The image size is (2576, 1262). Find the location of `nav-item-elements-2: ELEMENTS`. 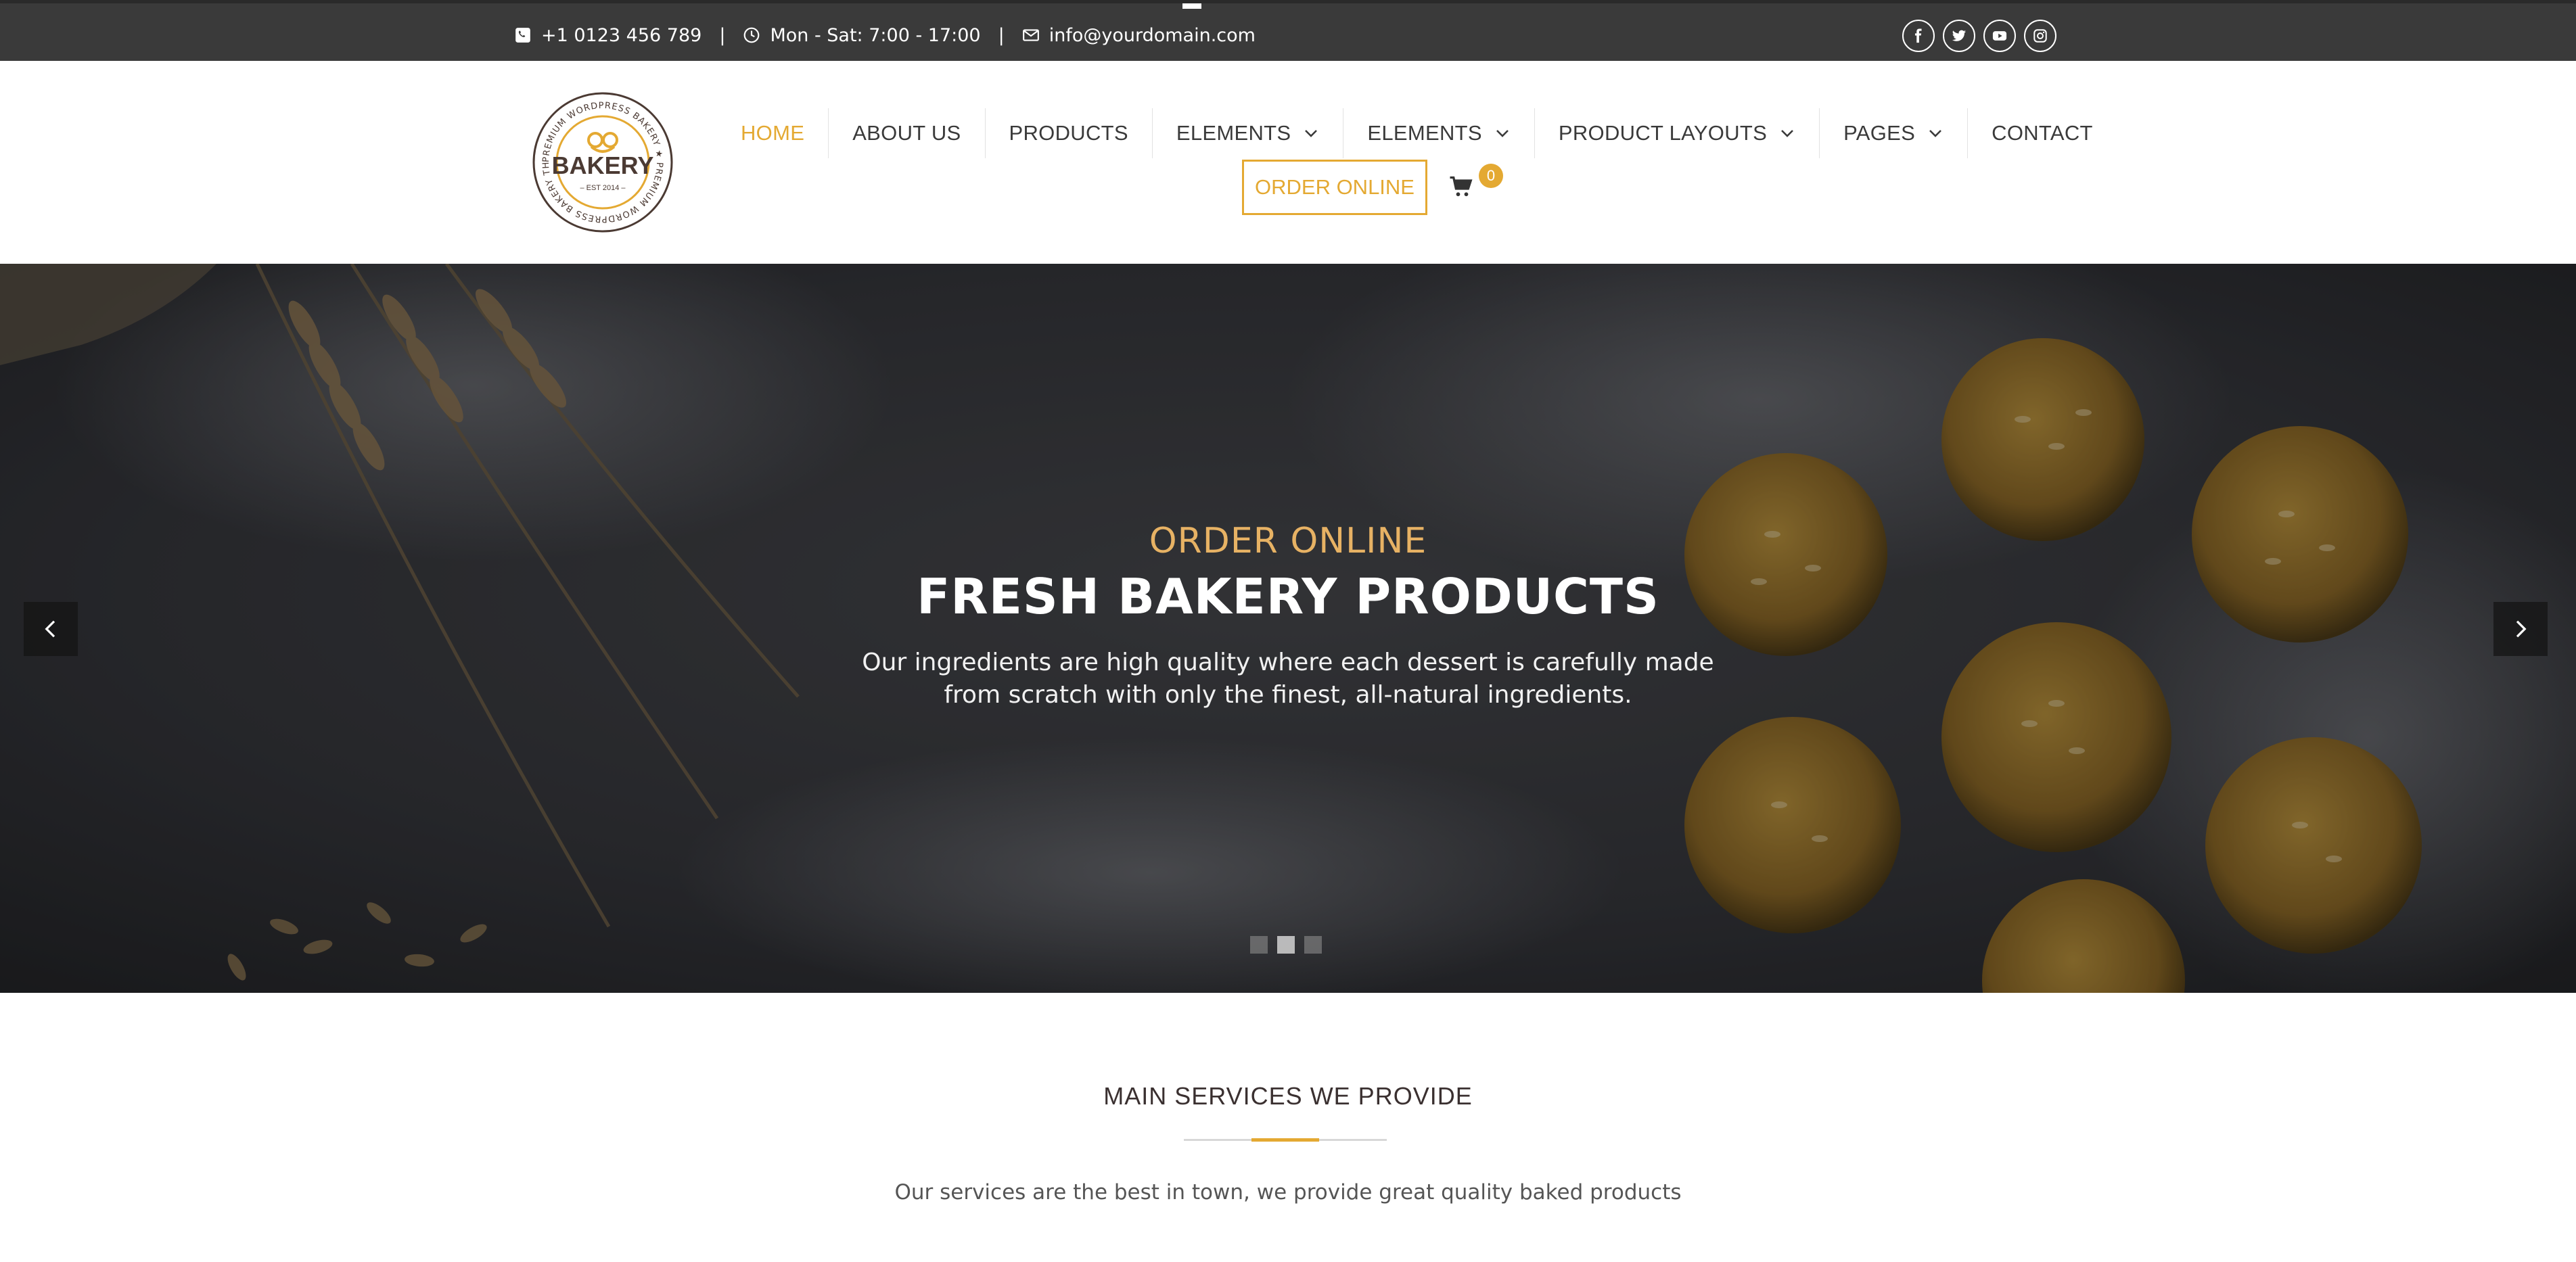

nav-item-elements-2: ELEMENTS is located at coordinates (1439, 133).